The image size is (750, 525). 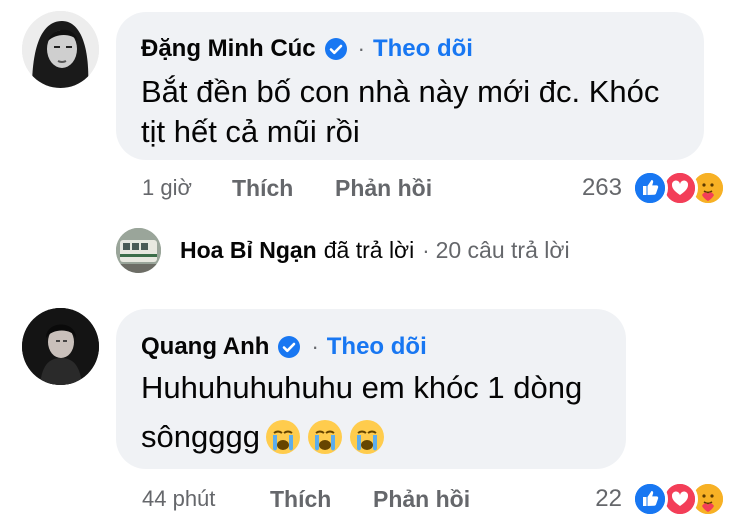 What do you see at coordinates (503, 250) in the screenshot?
I see `reply-count: 20 câu trả lời` at bounding box center [503, 250].